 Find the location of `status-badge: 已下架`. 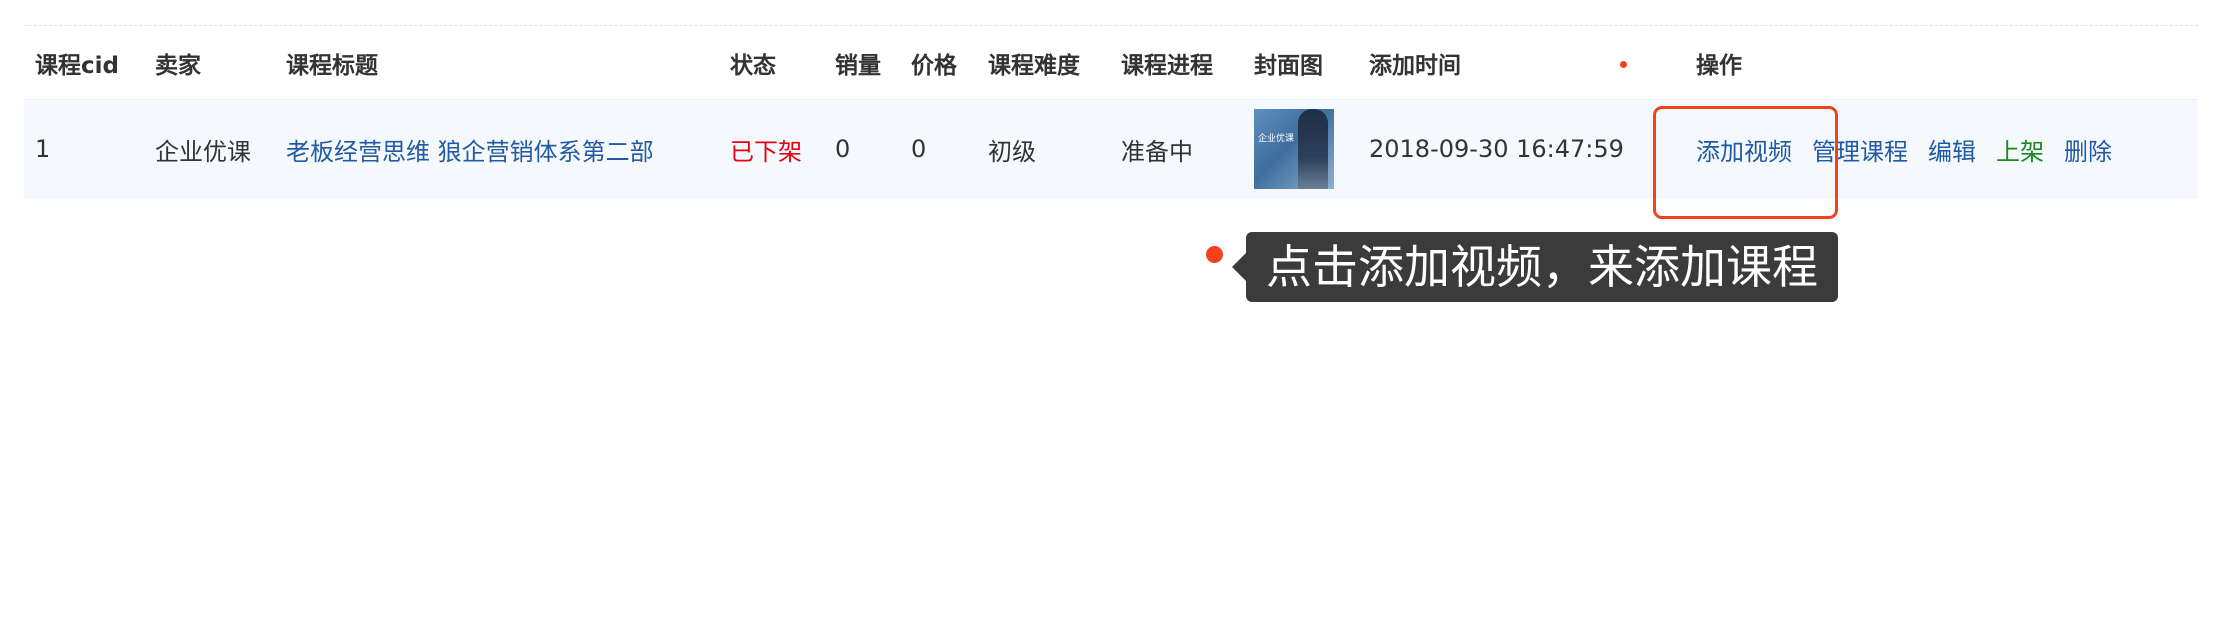

status-badge: 已下架 is located at coordinates (766, 151).